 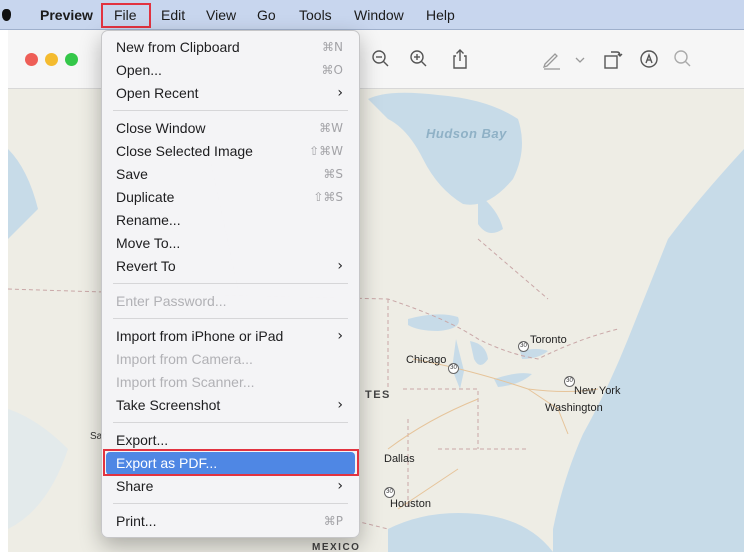 I want to click on map-label-new-york: New York, so click(x=597, y=391).